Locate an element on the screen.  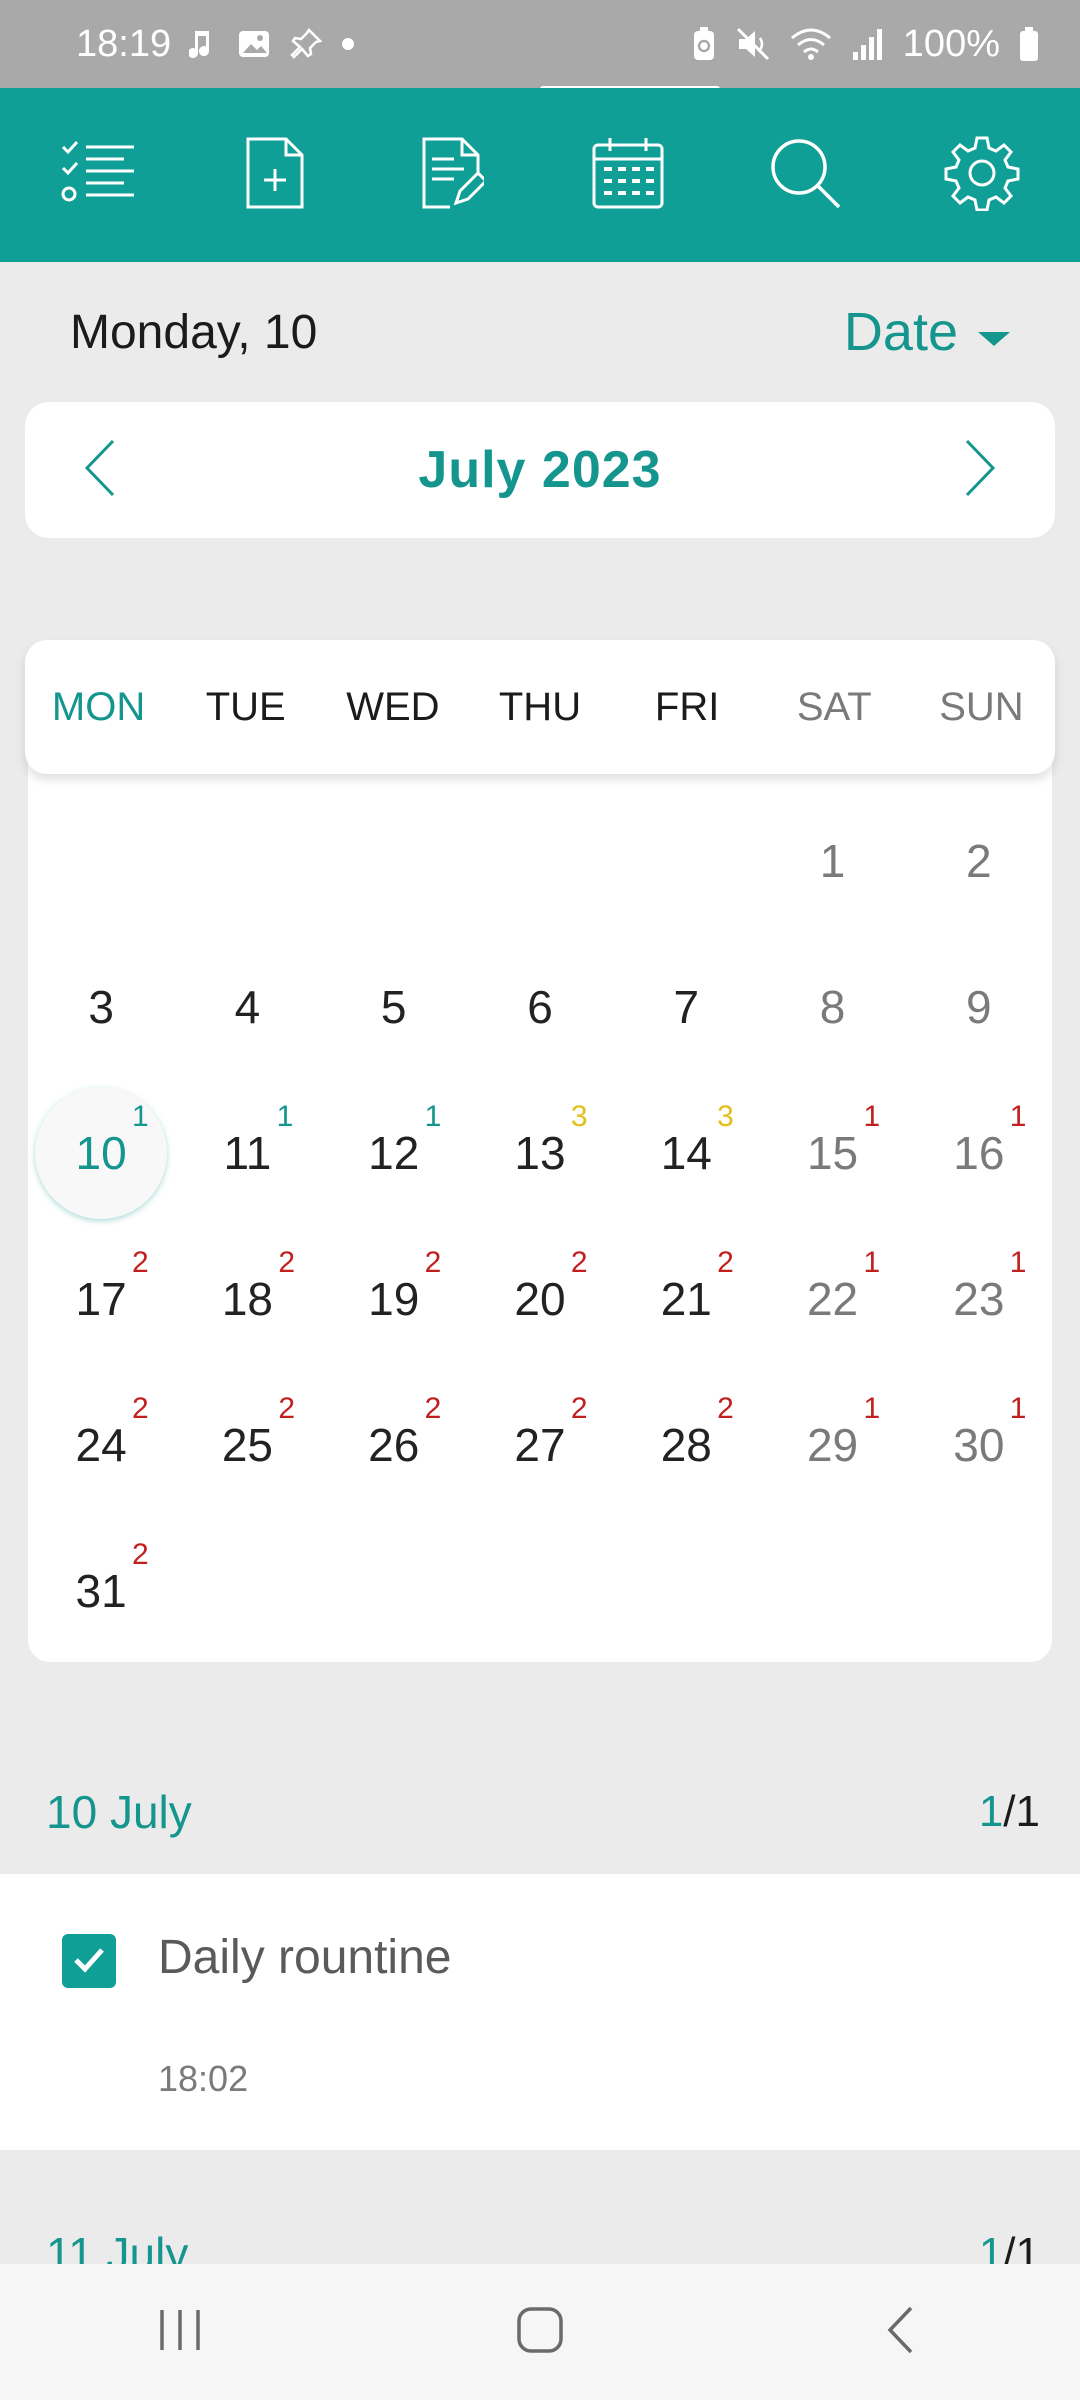
task-item: Daily rountine 18:02 is located at coordinates (540, 2012).